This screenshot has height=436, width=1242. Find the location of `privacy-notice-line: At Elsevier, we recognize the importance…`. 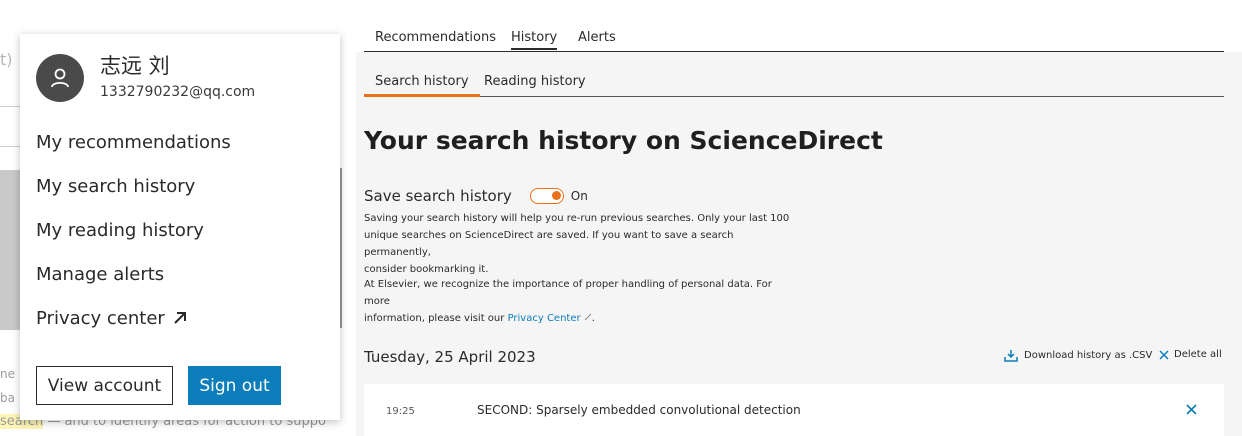

privacy-notice-line: At Elsevier, we recognize the importance… is located at coordinates (568, 293).